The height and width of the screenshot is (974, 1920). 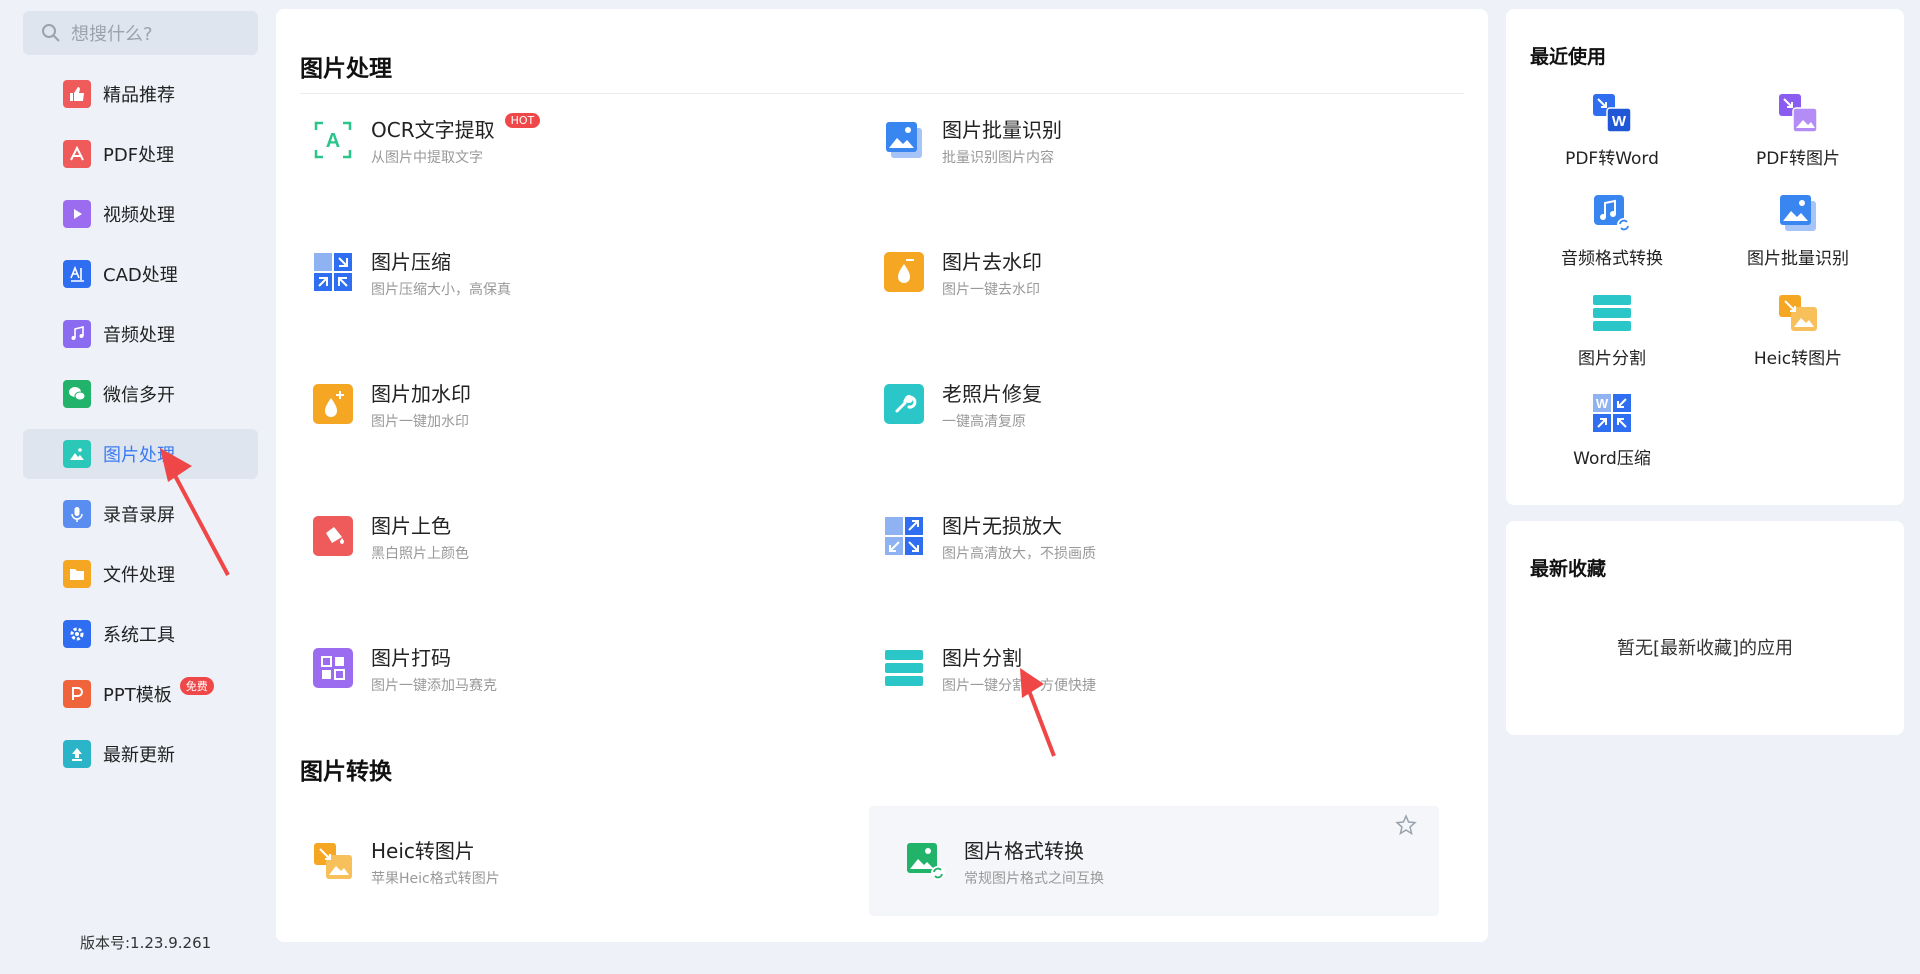 What do you see at coordinates (1612, 413) in the screenshot?
I see `word-compress-icon: W` at bounding box center [1612, 413].